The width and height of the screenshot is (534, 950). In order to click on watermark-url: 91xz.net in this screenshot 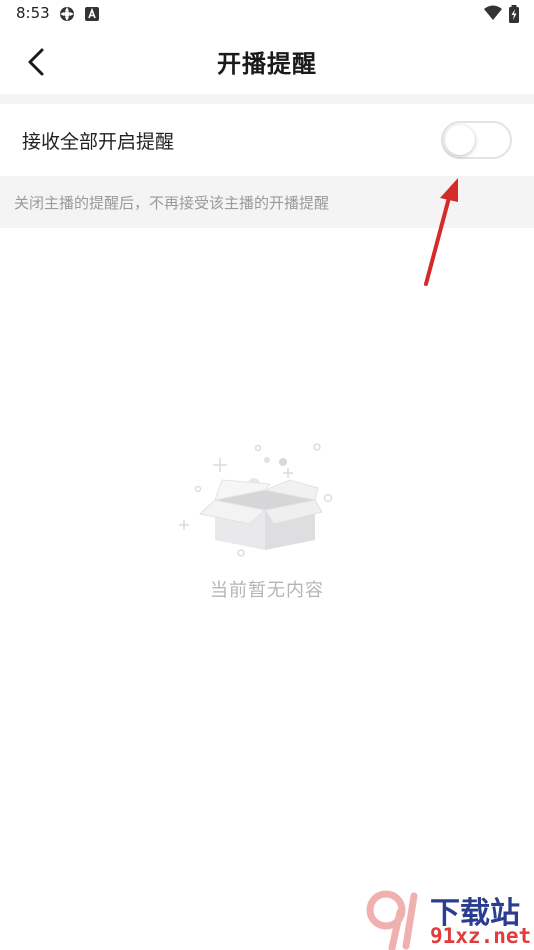, I will do `click(481, 936)`.